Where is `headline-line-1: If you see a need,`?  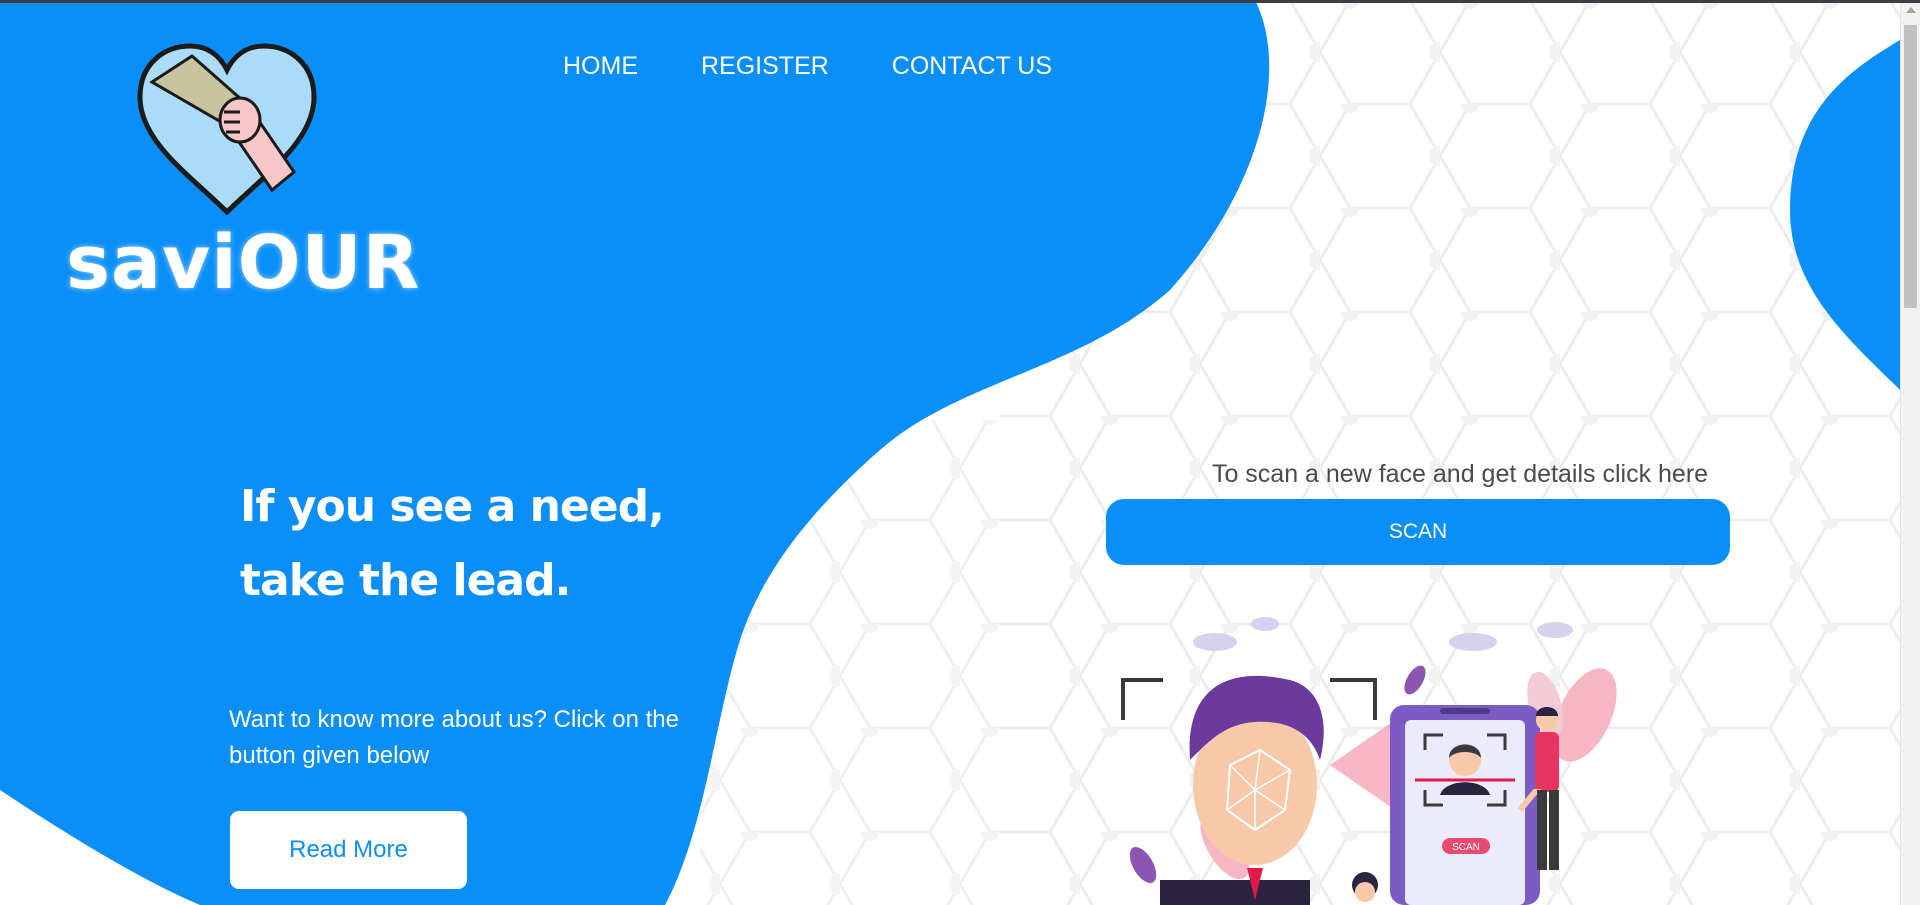 headline-line-1: If you see a need, is located at coordinates (452, 506).